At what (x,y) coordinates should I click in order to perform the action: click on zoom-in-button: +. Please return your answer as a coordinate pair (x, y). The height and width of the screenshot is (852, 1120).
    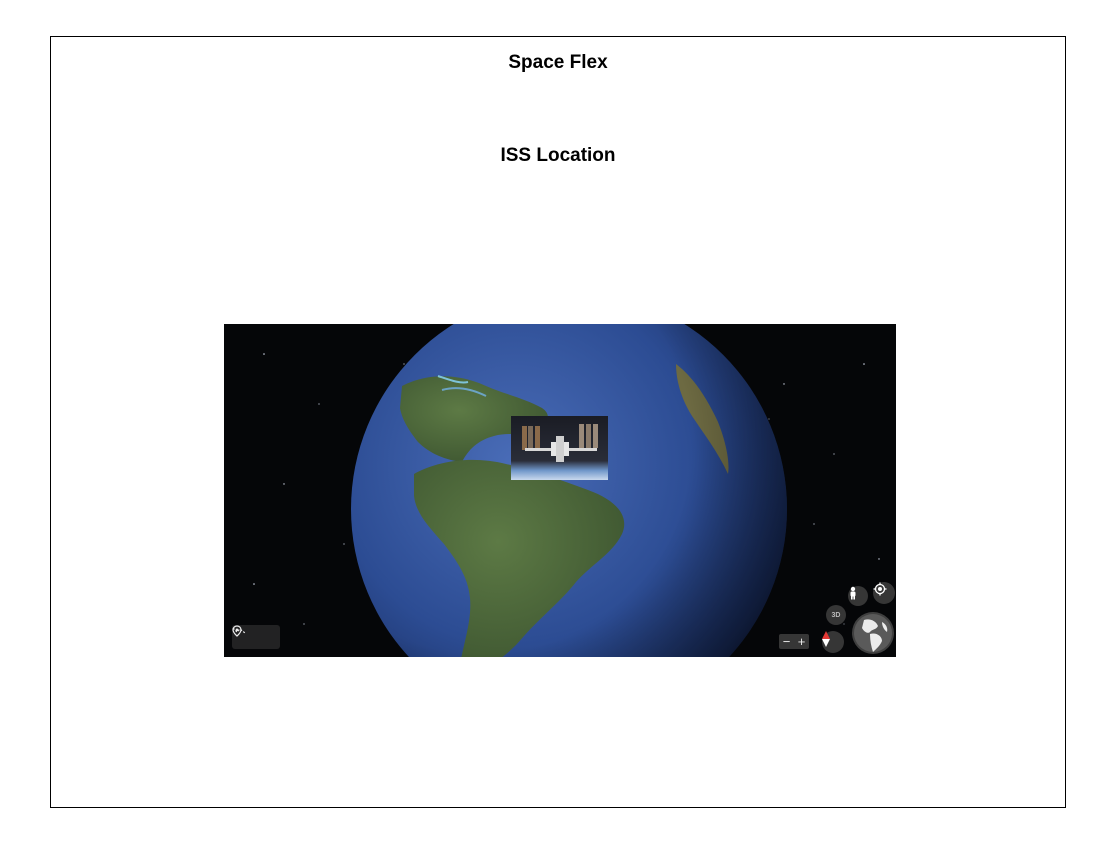
    Looking at the image, I should click on (802, 641).